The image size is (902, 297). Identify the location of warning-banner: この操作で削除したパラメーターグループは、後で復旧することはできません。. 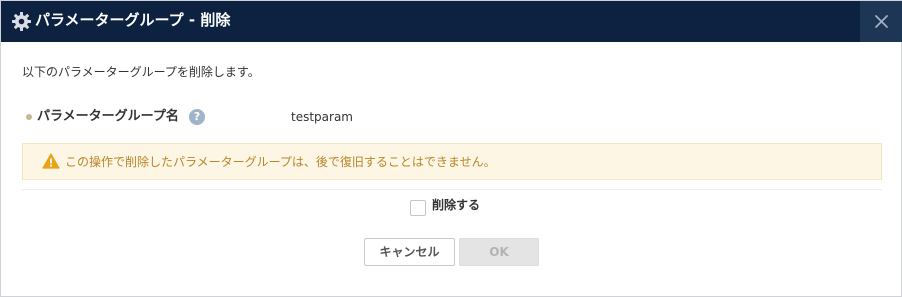
(452, 161).